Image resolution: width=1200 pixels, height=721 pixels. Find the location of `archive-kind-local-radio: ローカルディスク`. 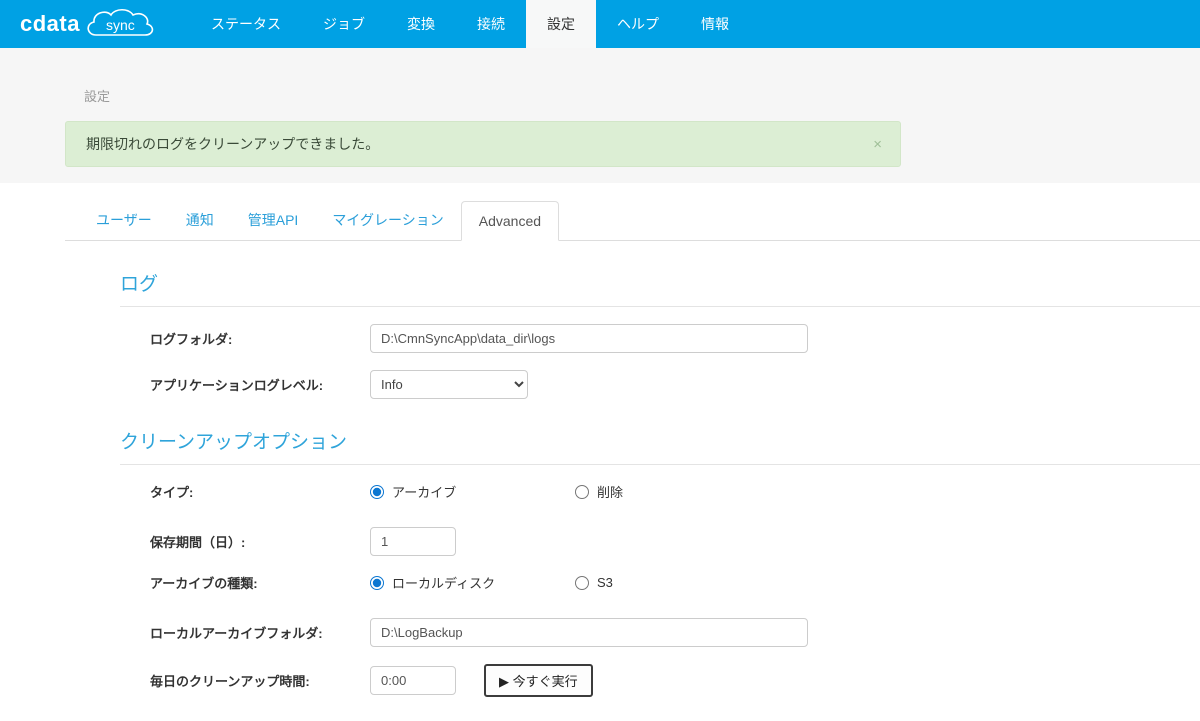

archive-kind-local-radio: ローカルディスク is located at coordinates (472, 582).